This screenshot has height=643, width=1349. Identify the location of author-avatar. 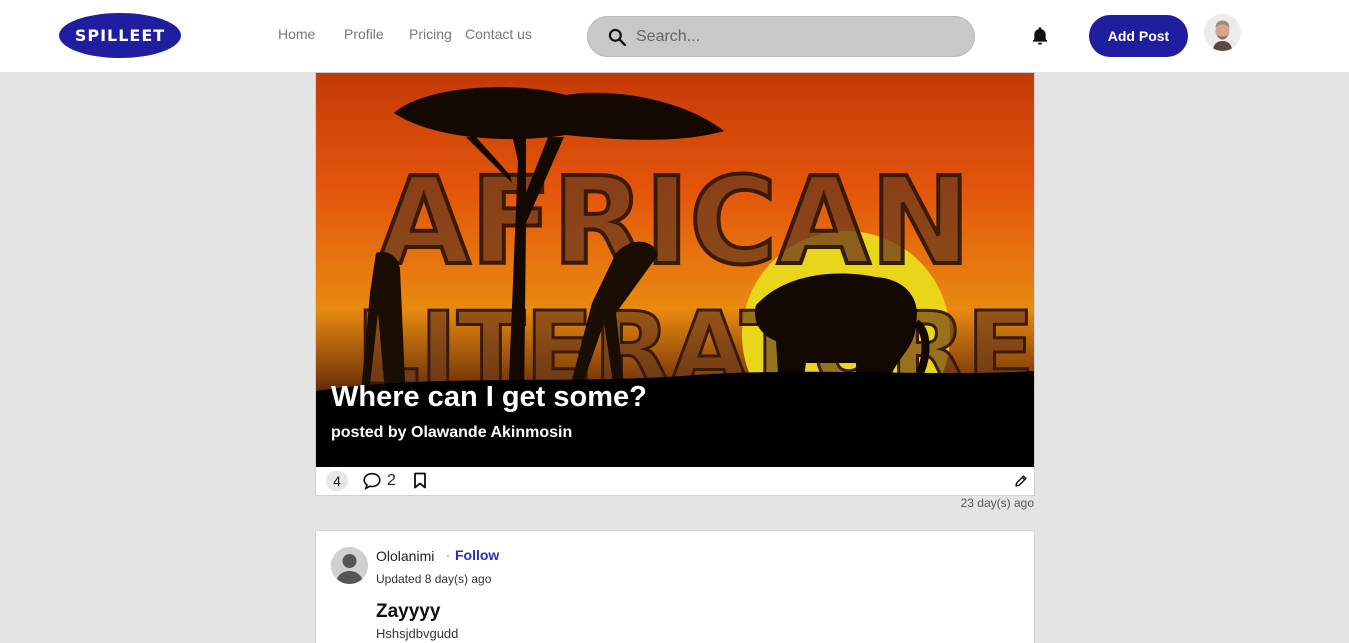
(349, 565).